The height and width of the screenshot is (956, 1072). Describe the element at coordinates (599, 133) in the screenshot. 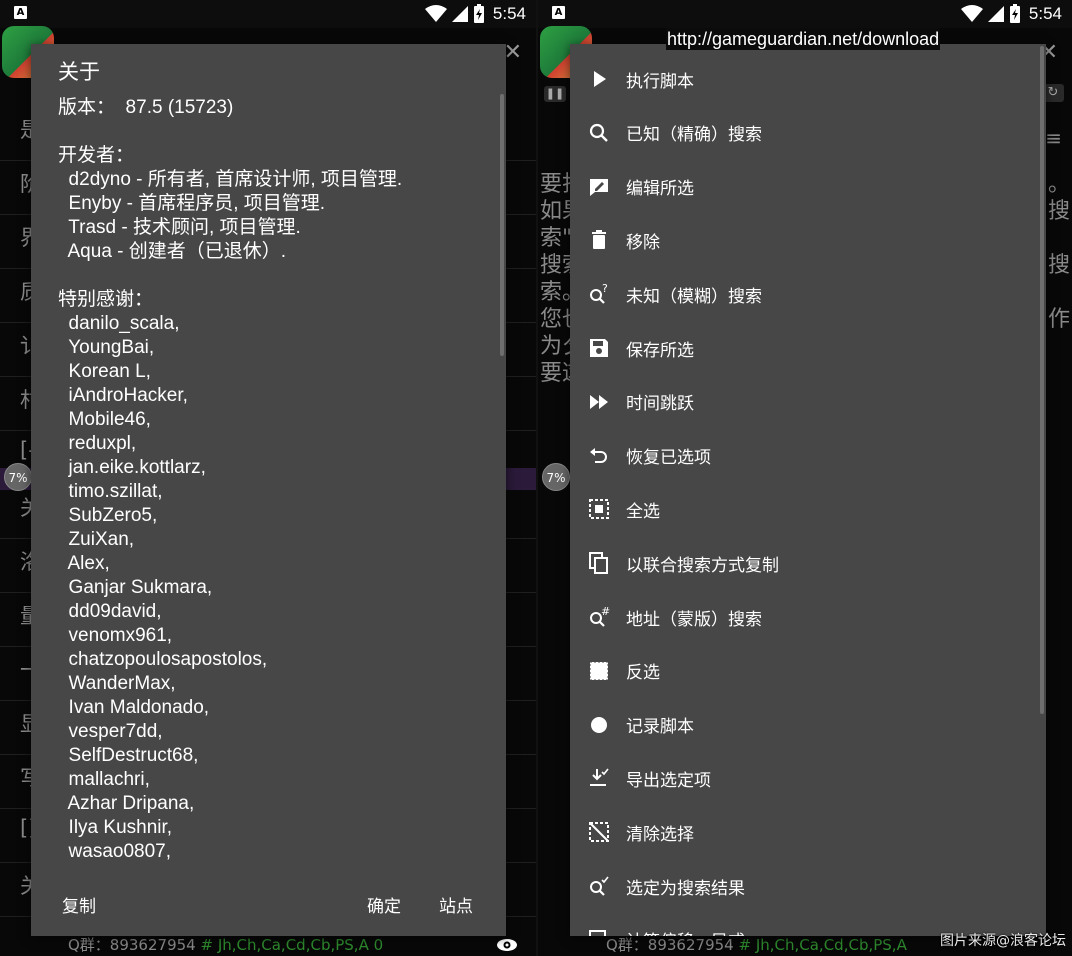

I see `search-icon` at that location.